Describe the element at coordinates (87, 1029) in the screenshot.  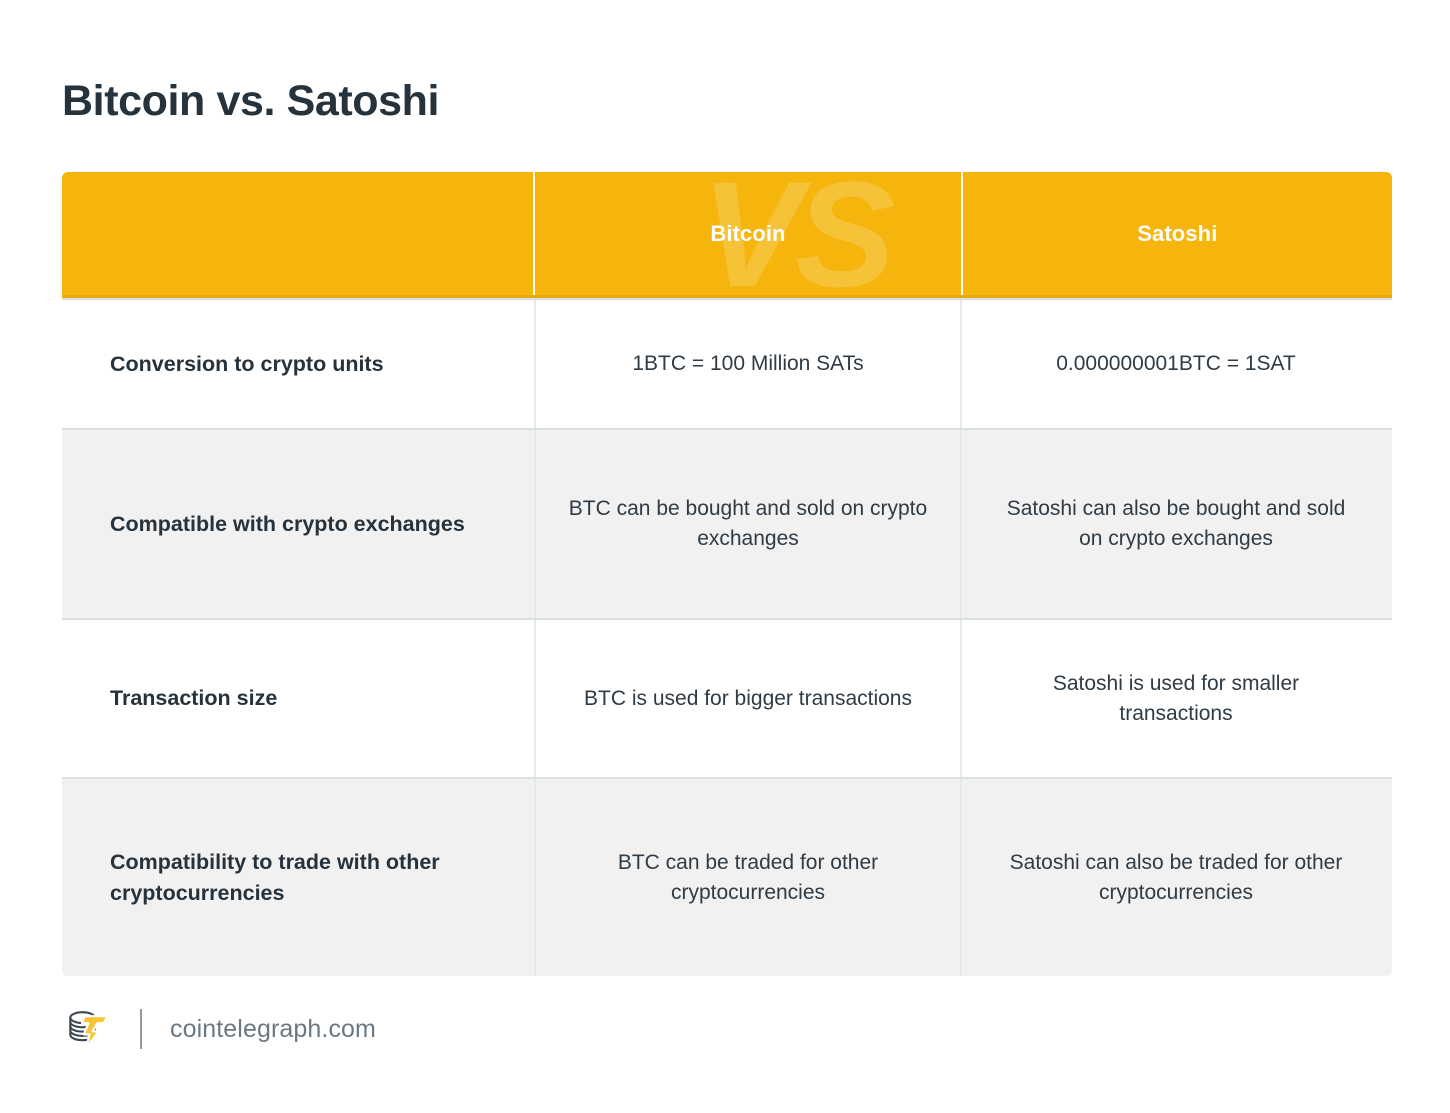
I see `cointelegraph-logo-icon` at that location.